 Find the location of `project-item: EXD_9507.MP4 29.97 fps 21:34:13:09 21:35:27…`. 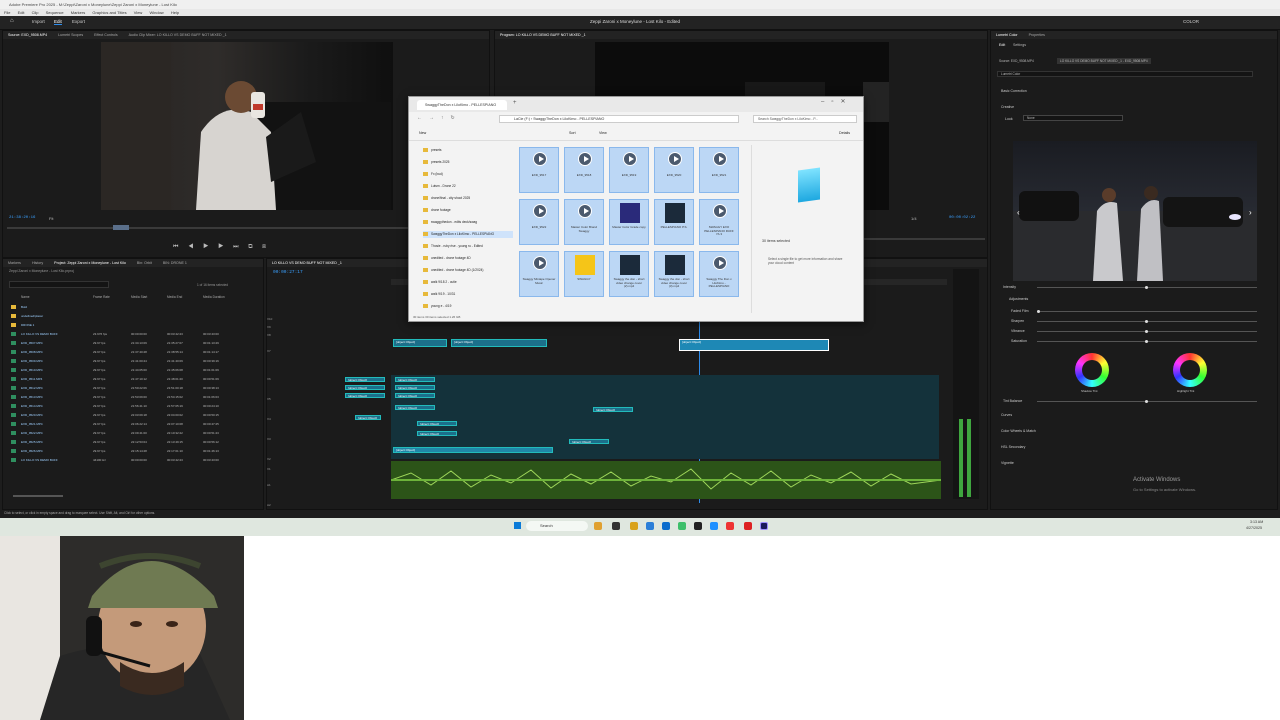

project-item: EXD_9507.MP4 29.97 fps 21:34:13:09 21:35:27… is located at coordinates (134, 343).